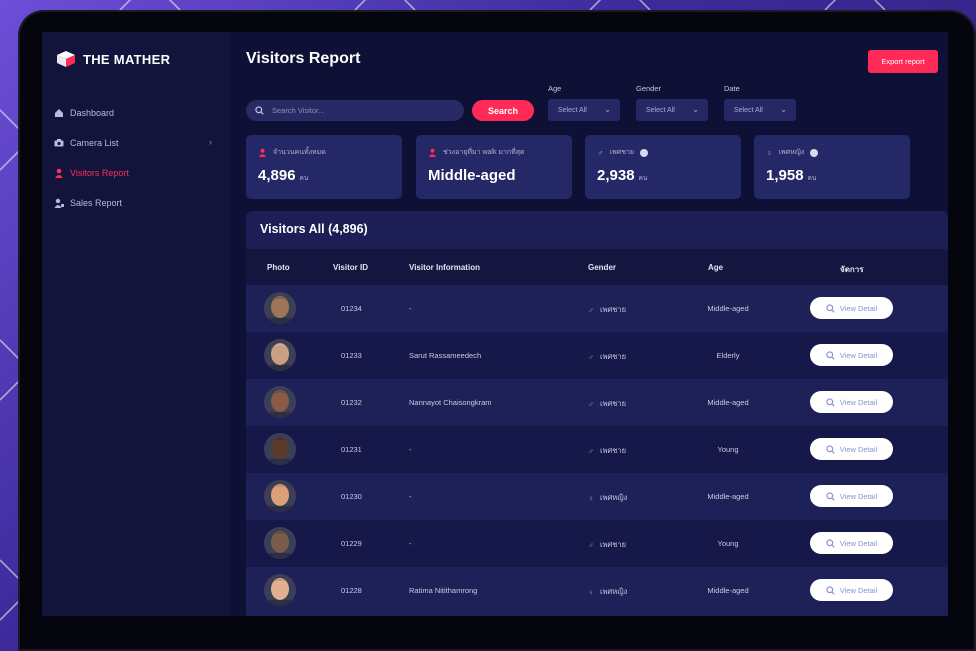 Image resolution: width=976 pixels, height=651 pixels. What do you see at coordinates (555, 88) in the screenshot?
I see `filter-label: Age` at bounding box center [555, 88].